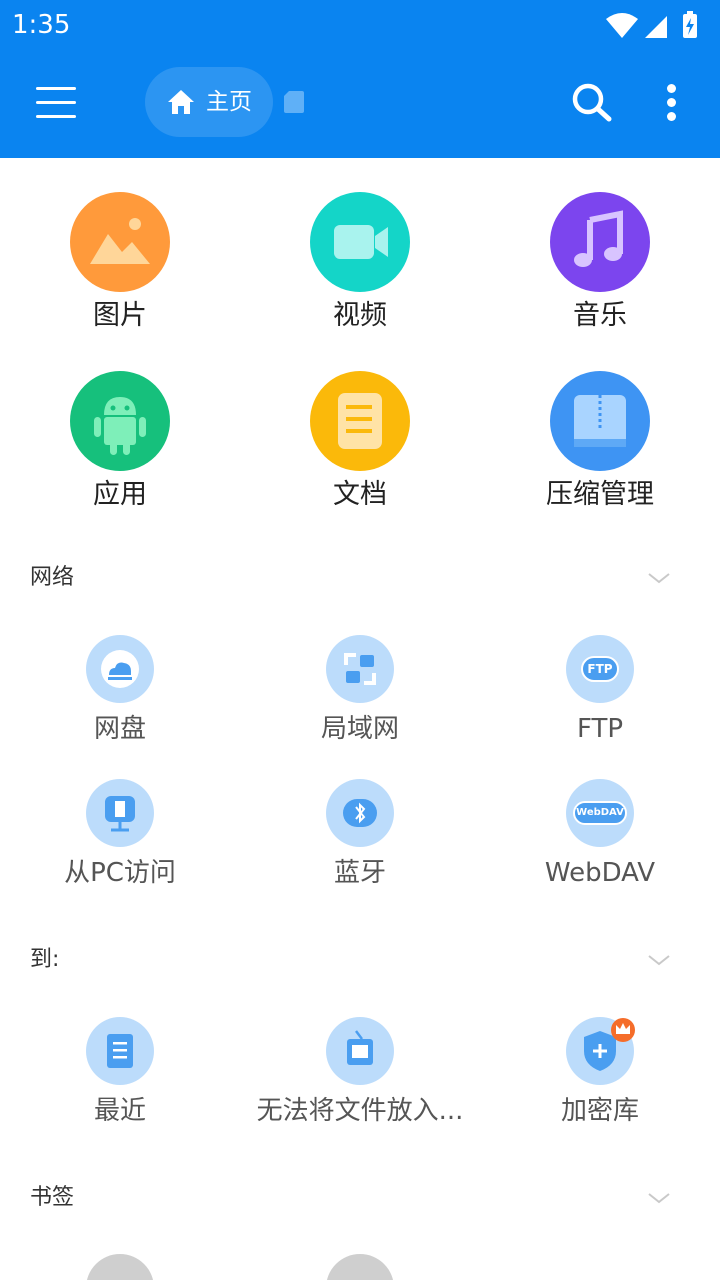 The image size is (720, 1280). I want to click on category-video: 视频, so click(360, 267).